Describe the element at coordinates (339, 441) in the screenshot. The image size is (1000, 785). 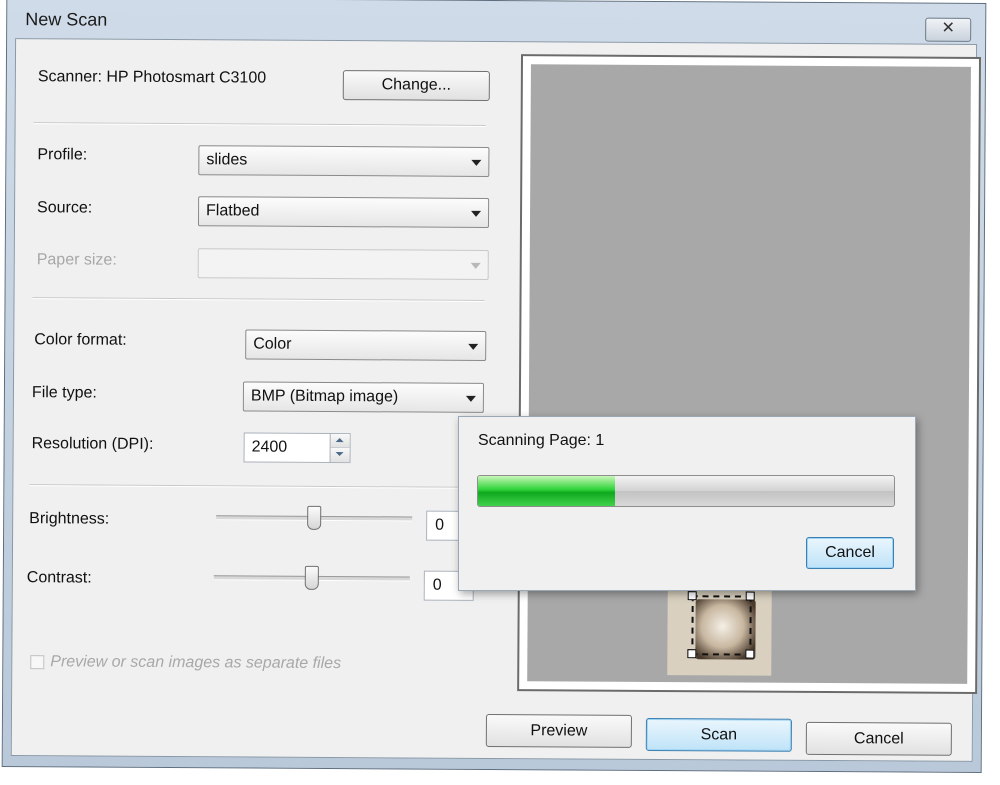
I see `spin-up-icon` at that location.